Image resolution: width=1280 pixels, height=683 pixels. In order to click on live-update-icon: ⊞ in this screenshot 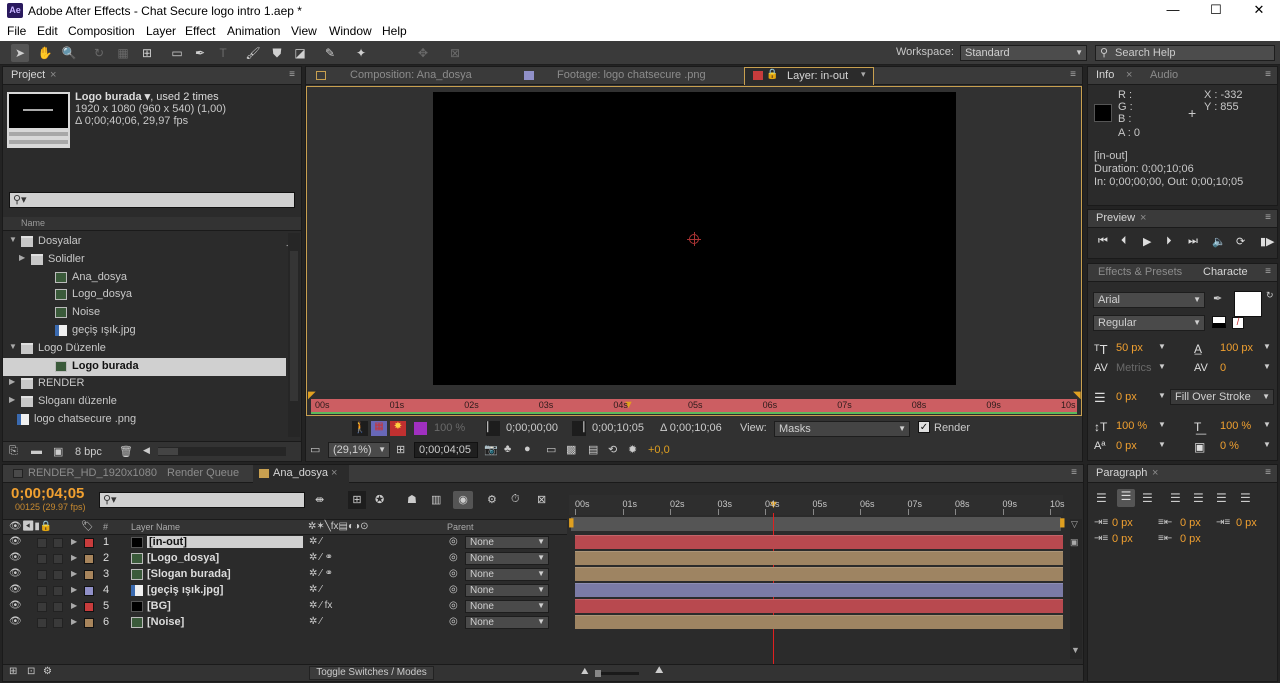, I will do `click(357, 500)`.